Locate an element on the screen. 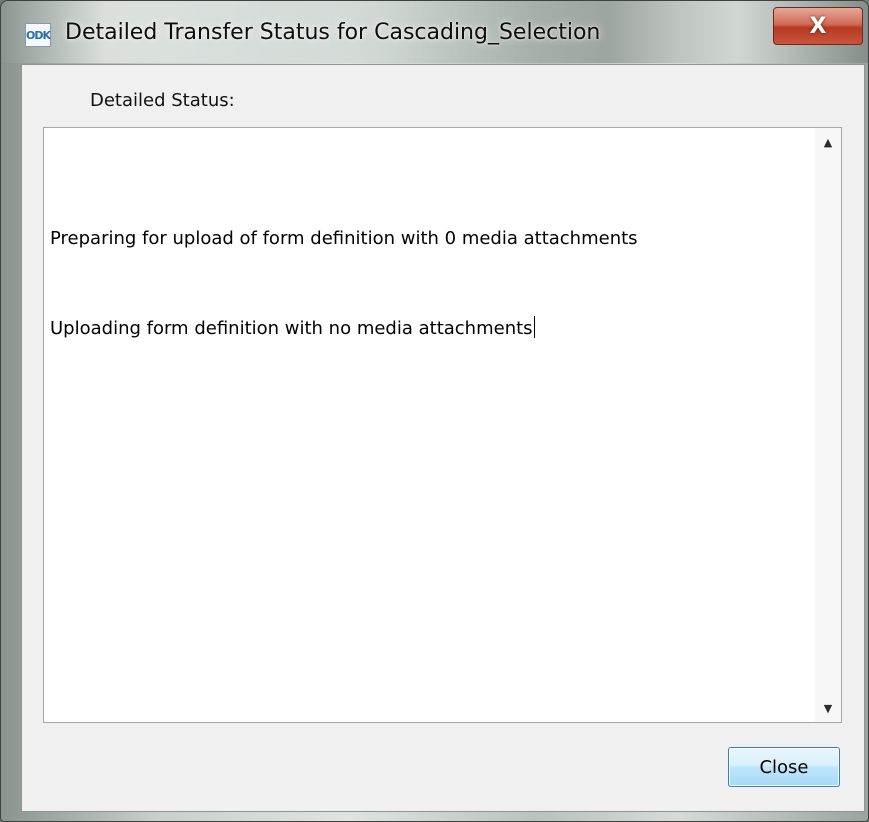 This screenshot has height=822, width=869. text-caret is located at coordinates (534, 327).